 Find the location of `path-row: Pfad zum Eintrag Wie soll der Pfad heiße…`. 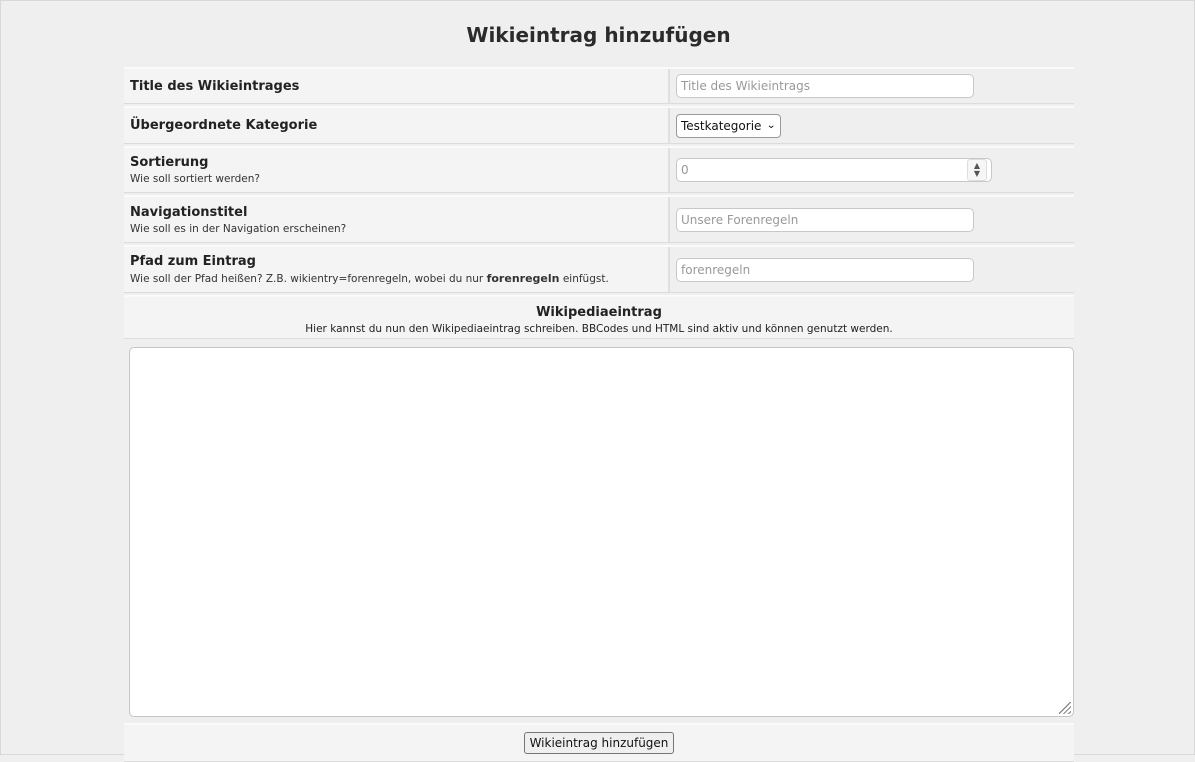

path-row: Pfad zum Eintrag Wie soll der Pfad heiße… is located at coordinates (599, 269).